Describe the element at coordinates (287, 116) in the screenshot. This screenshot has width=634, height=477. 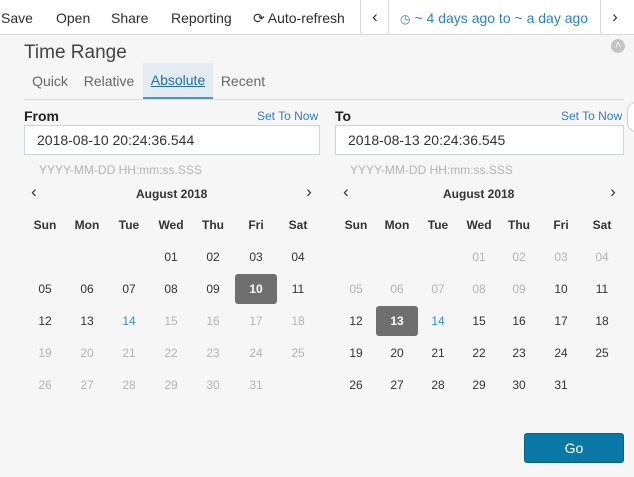
I see `from-set-to-now-link: Set To Now` at that location.